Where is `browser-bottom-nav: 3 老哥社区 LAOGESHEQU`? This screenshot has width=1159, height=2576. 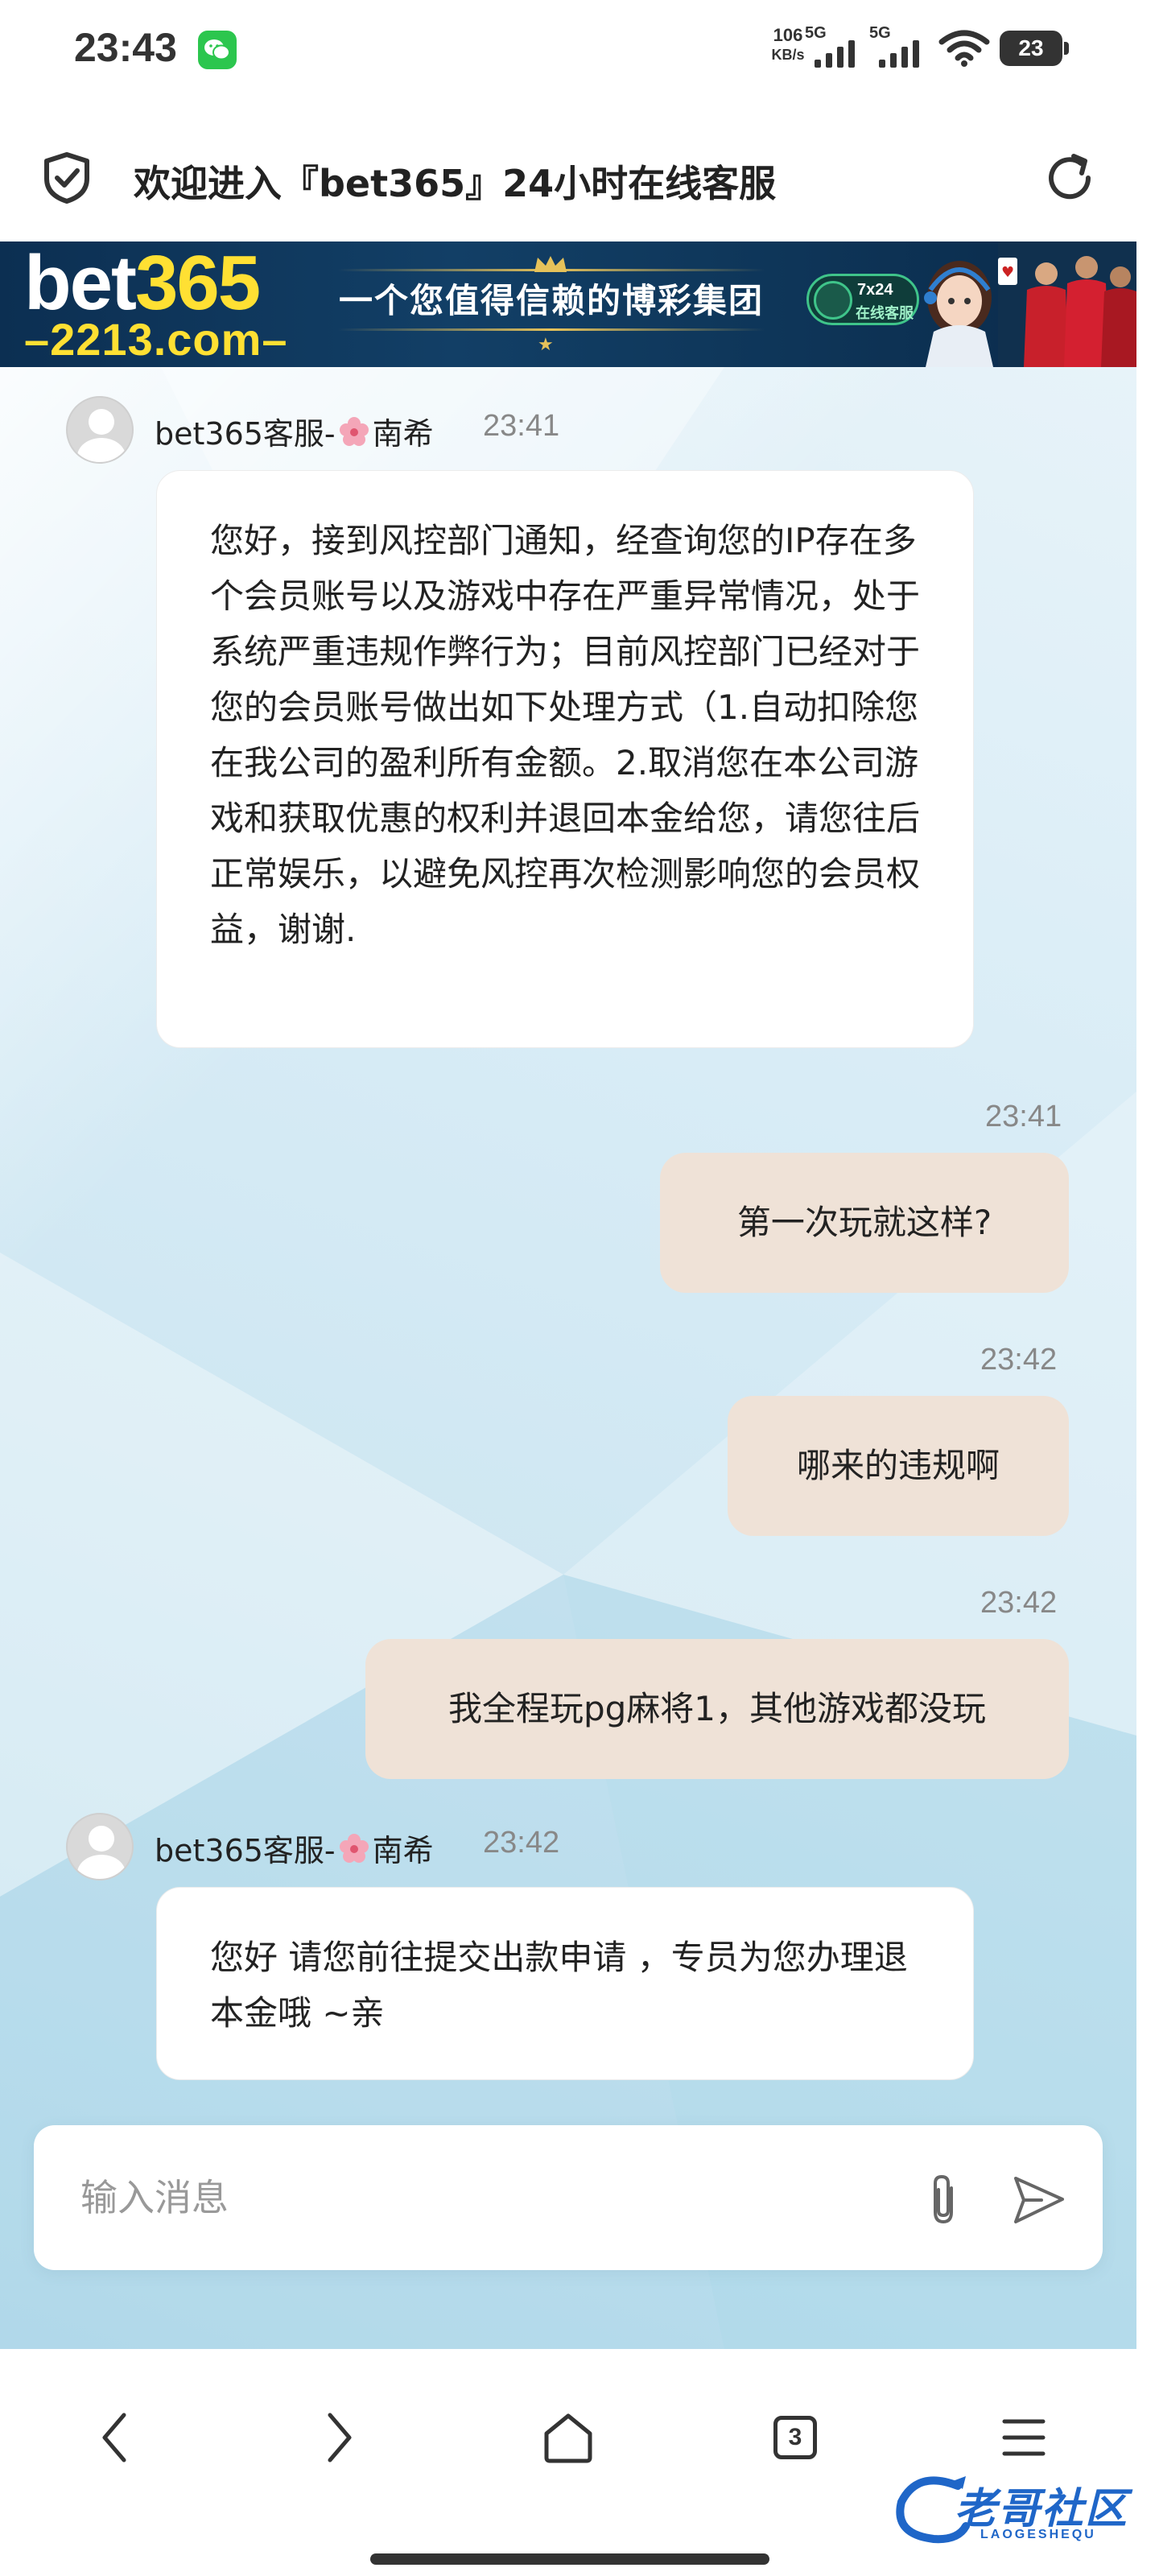 browser-bottom-nav: 3 老哥社区 LAOGESHEQU is located at coordinates (579, 2462).